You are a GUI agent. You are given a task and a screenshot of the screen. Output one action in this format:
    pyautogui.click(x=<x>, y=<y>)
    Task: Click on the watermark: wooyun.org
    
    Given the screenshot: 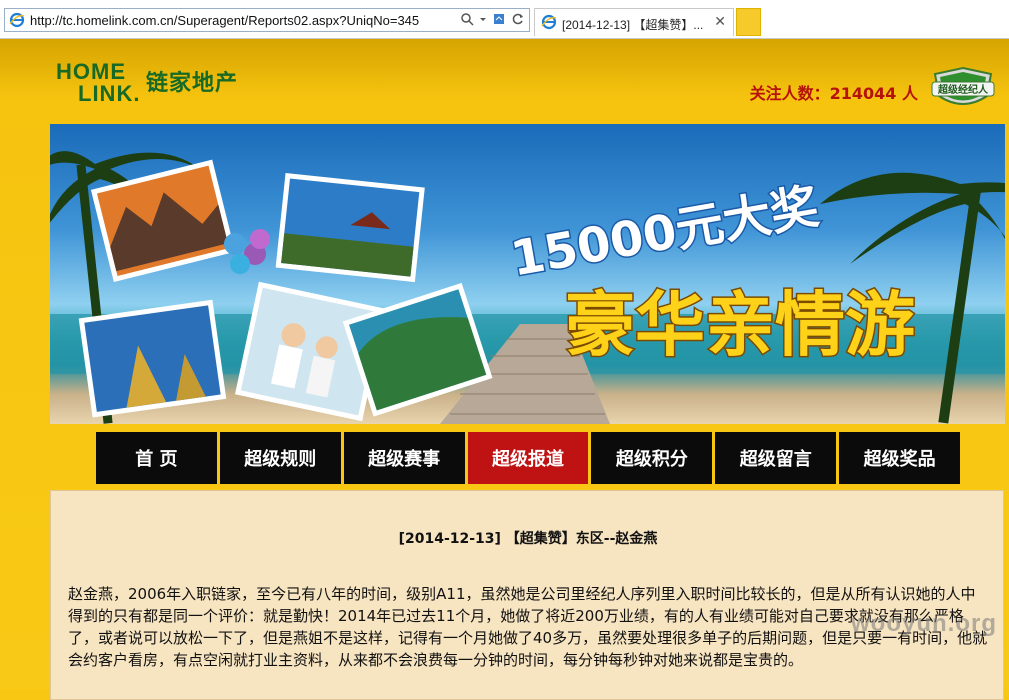 What is the action you would take?
    pyautogui.click(x=924, y=623)
    